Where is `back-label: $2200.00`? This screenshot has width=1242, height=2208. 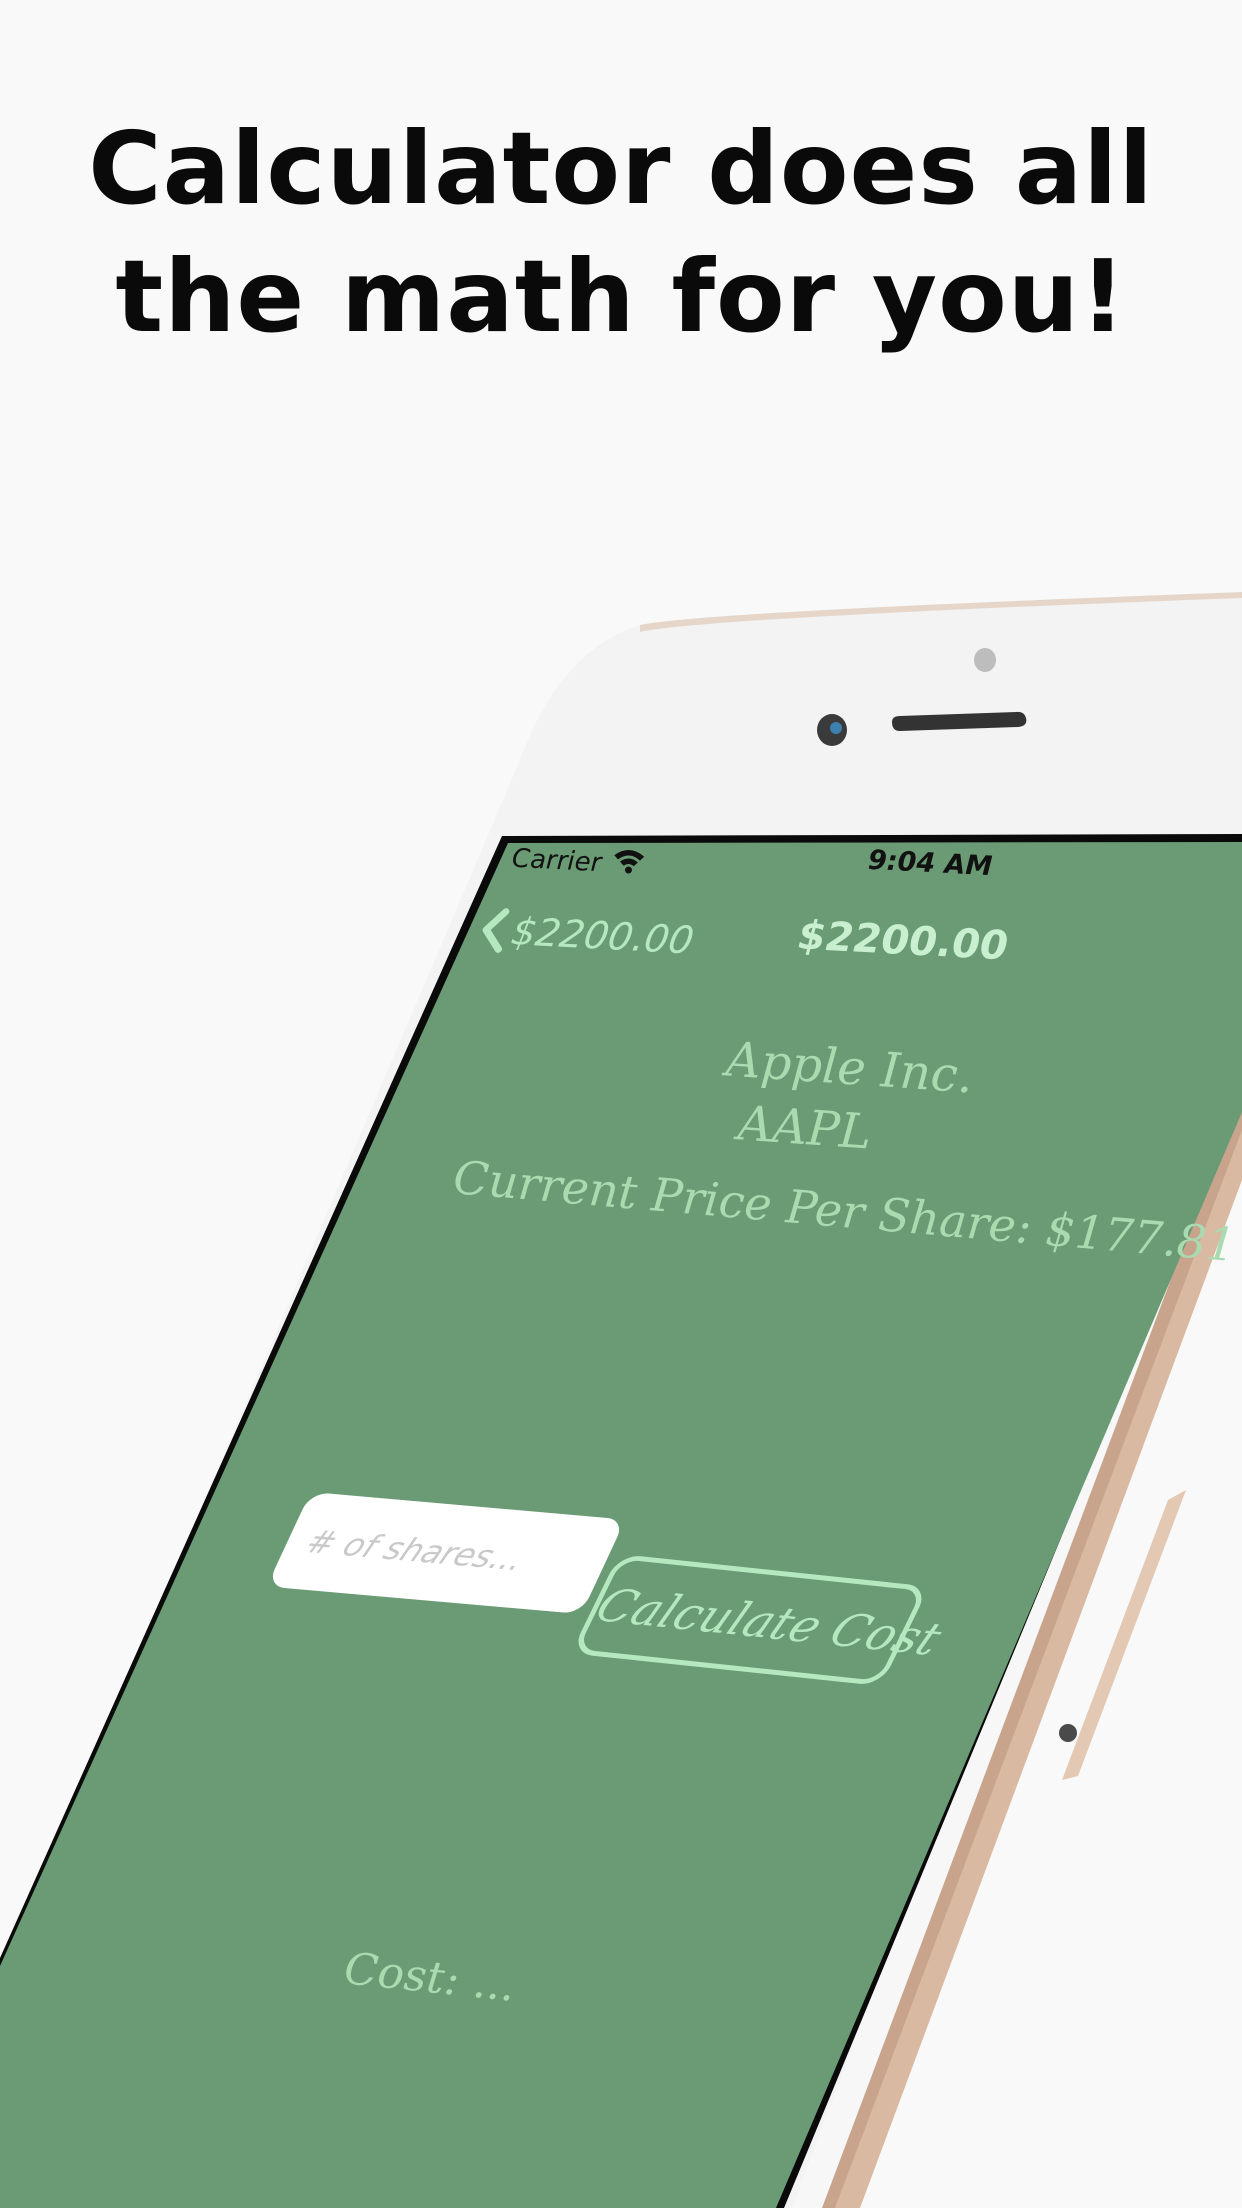
back-label: $2200.00 is located at coordinates (602, 936).